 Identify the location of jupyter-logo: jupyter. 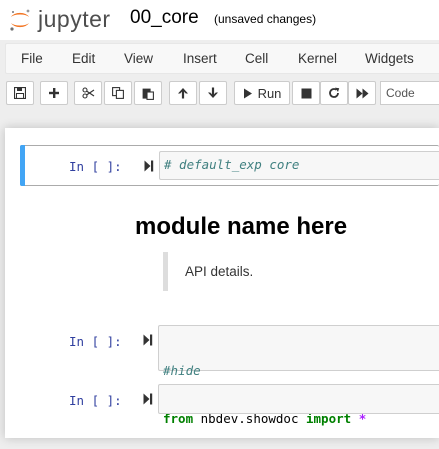
(59, 19).